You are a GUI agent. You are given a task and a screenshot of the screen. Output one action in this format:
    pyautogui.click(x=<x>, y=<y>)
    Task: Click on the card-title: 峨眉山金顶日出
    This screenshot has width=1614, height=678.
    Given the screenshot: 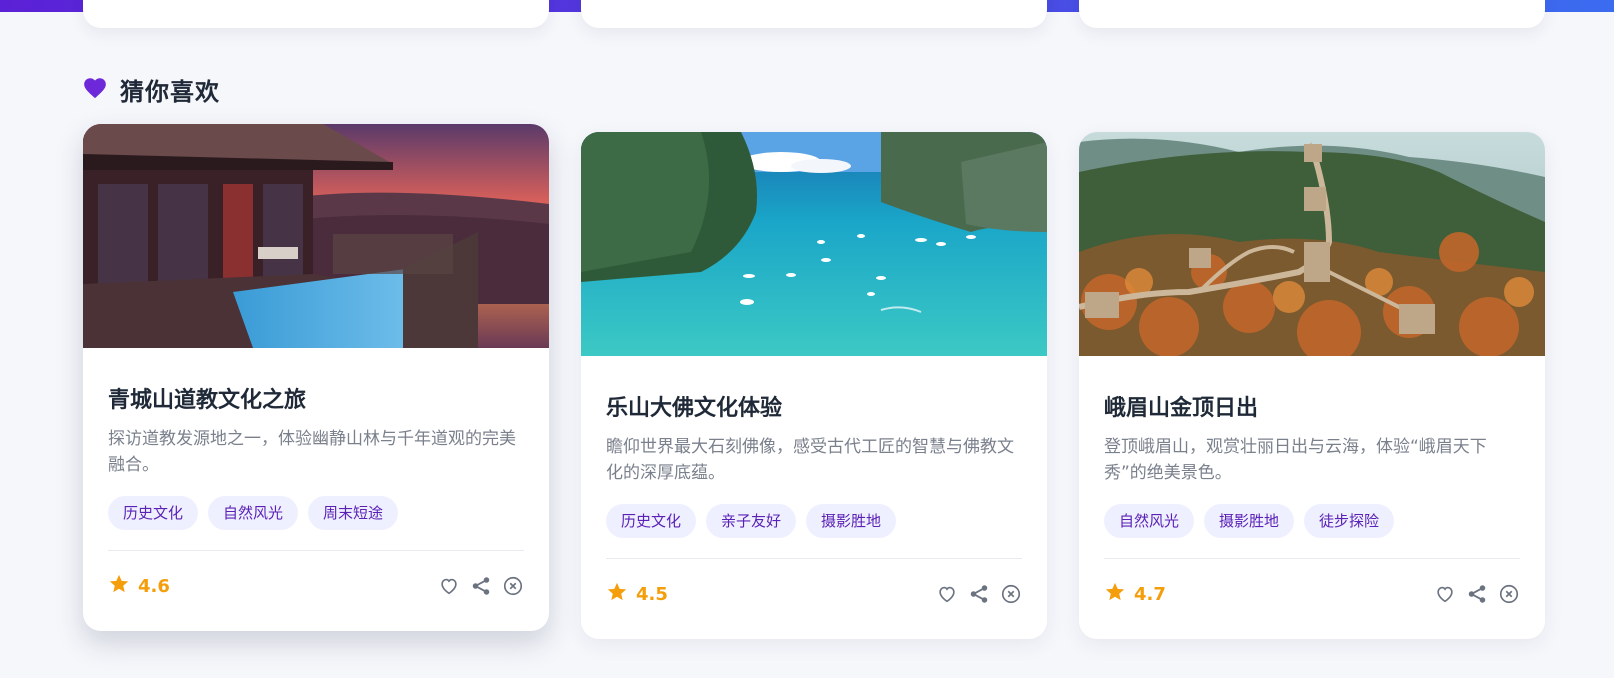 What is the action you would take?
    pyautogui.click(x=1181, y=408)
    